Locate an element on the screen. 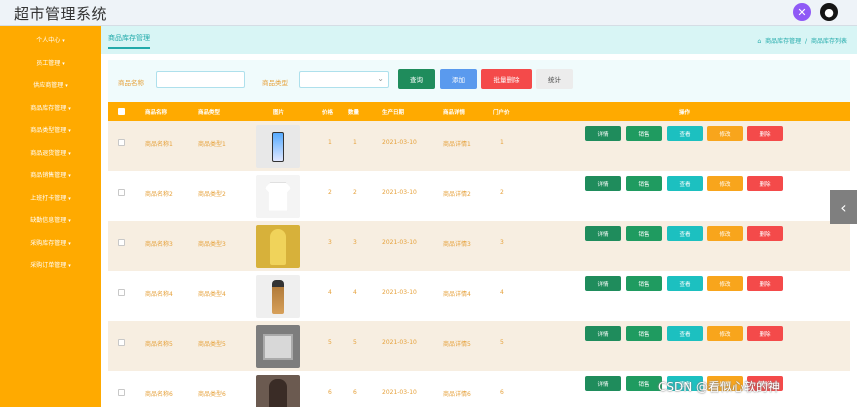  settings-icon: ✕ is located at coordinates (802, 12).